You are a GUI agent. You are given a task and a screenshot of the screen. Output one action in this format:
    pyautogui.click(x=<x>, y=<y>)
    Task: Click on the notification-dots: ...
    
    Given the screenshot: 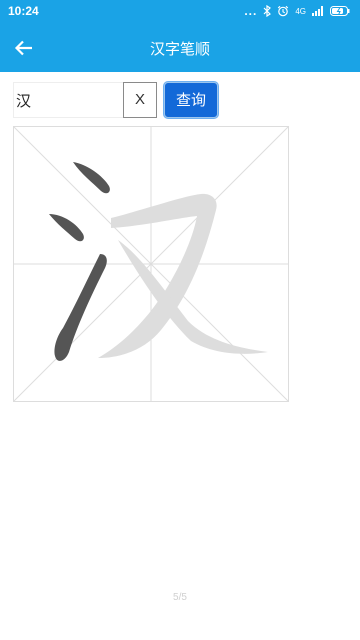 What is the action you would take?
    pyautogui.click(x=251, y=11)
    